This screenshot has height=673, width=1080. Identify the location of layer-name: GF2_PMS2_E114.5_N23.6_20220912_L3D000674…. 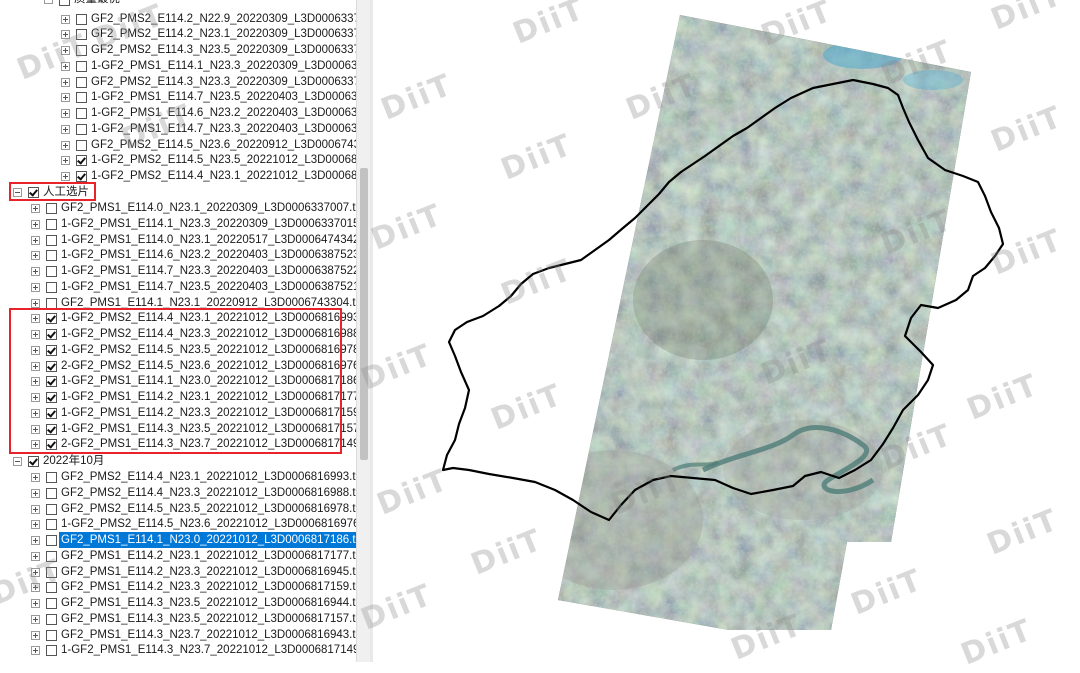
(223, 144).